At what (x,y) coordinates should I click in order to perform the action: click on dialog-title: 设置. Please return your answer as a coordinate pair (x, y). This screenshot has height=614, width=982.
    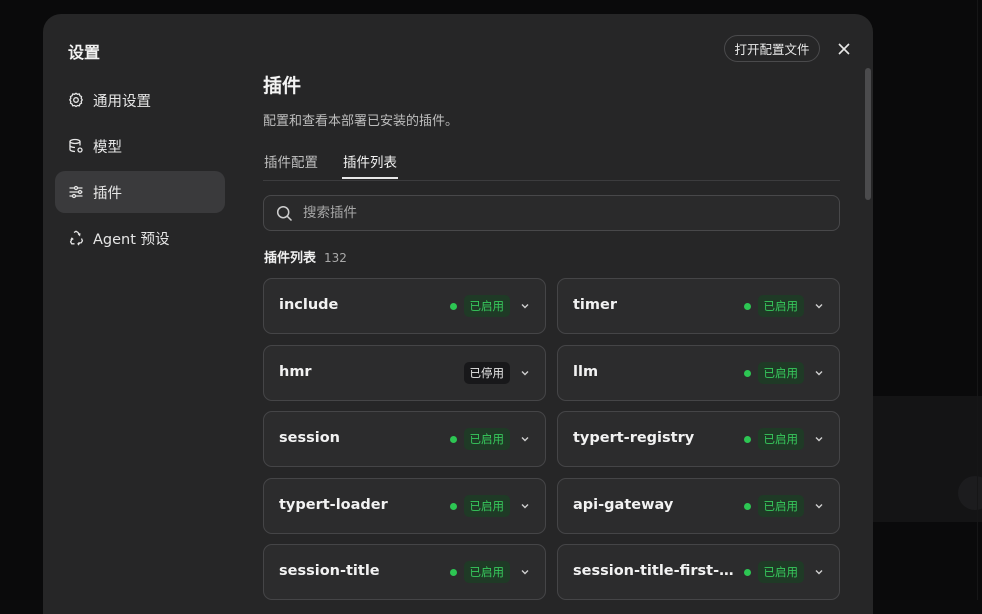
    Looking at the image, I should click on (84, 51).